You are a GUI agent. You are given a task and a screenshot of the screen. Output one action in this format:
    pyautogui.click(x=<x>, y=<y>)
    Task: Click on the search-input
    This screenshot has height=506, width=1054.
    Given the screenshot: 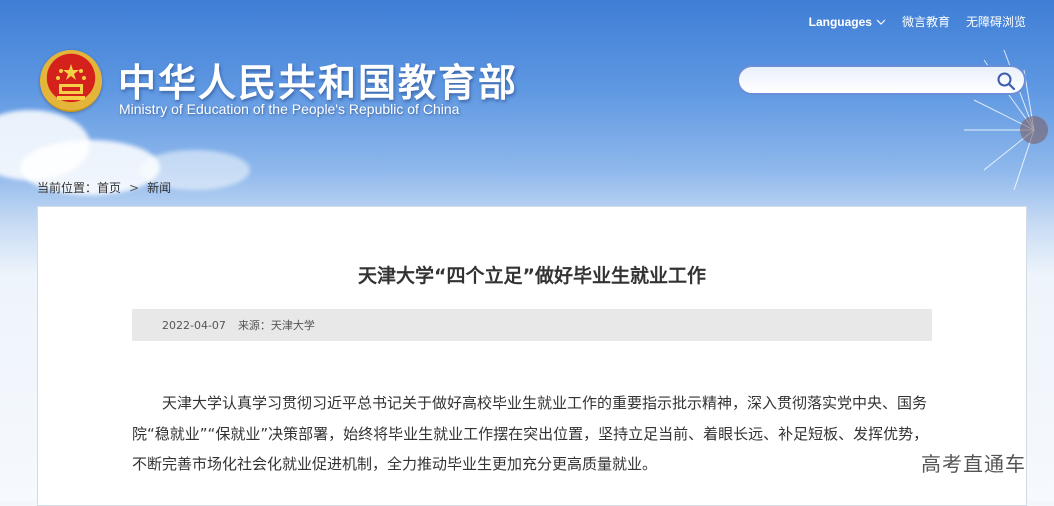 What is the action you would take?
    pyautogui.click(x=873, y=81)
    